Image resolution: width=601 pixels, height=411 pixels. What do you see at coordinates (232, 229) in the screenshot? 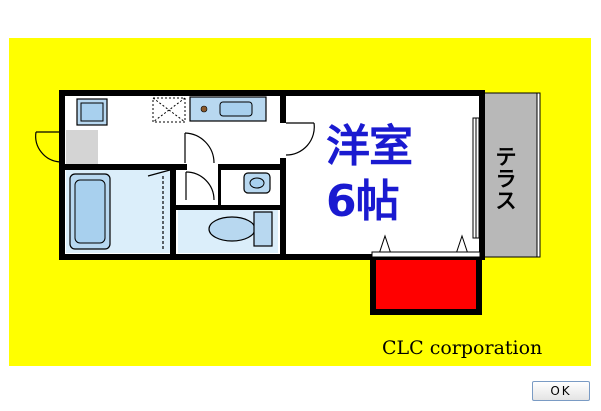
I see `toilet-icon` at bounding box center [232, 229].